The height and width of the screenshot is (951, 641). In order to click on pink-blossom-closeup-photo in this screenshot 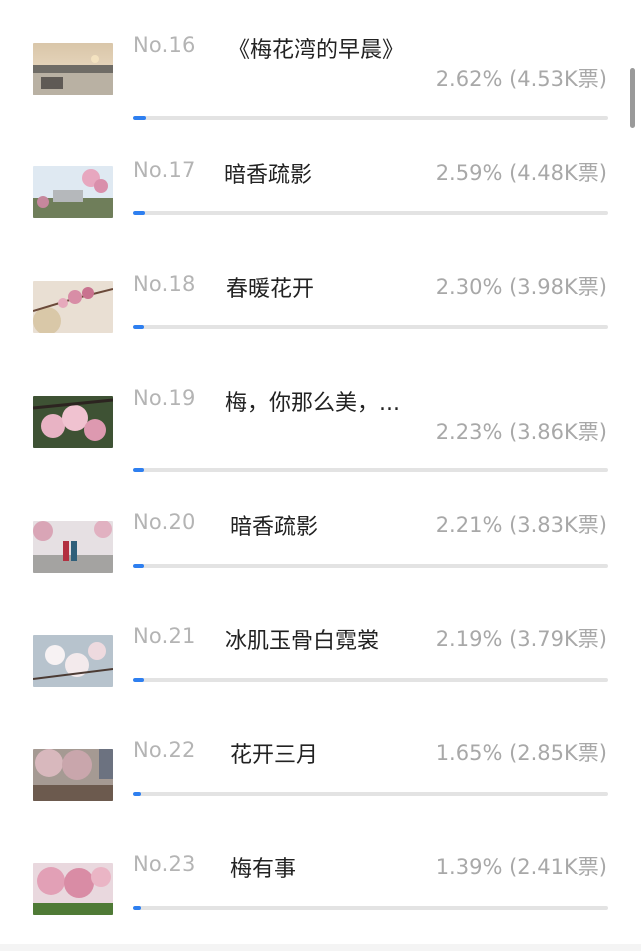, I will do `click(73, 422)`.